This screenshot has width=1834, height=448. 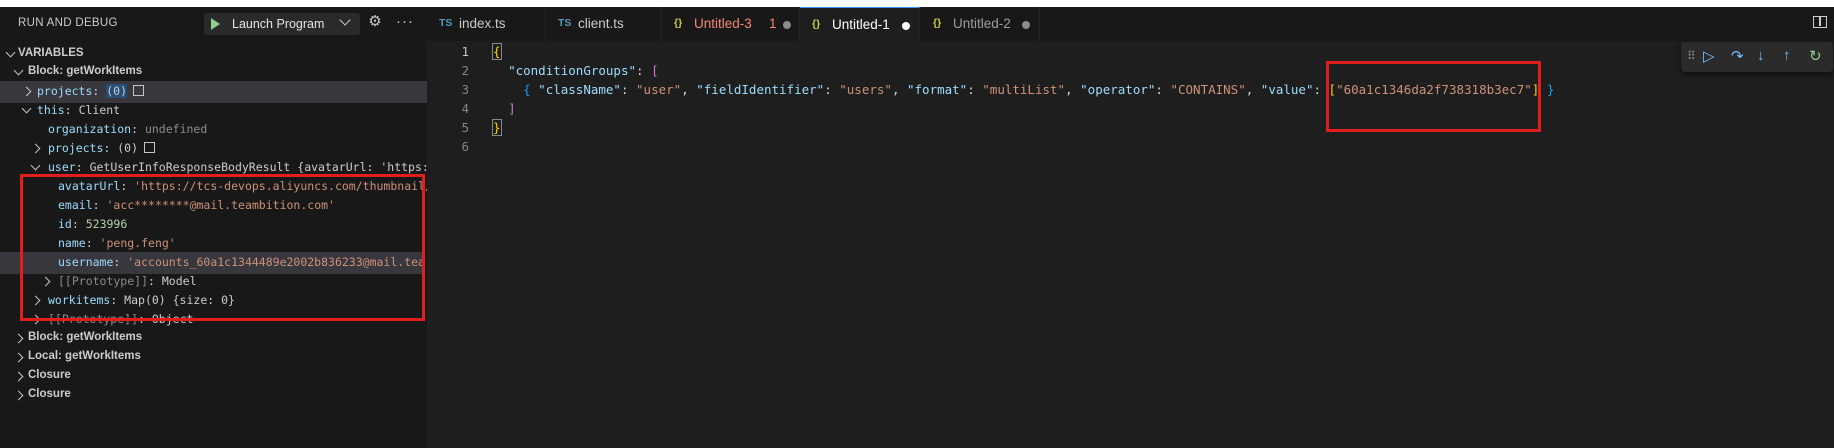 I want to click on code-line-5: }, so click(x=497, y=127).